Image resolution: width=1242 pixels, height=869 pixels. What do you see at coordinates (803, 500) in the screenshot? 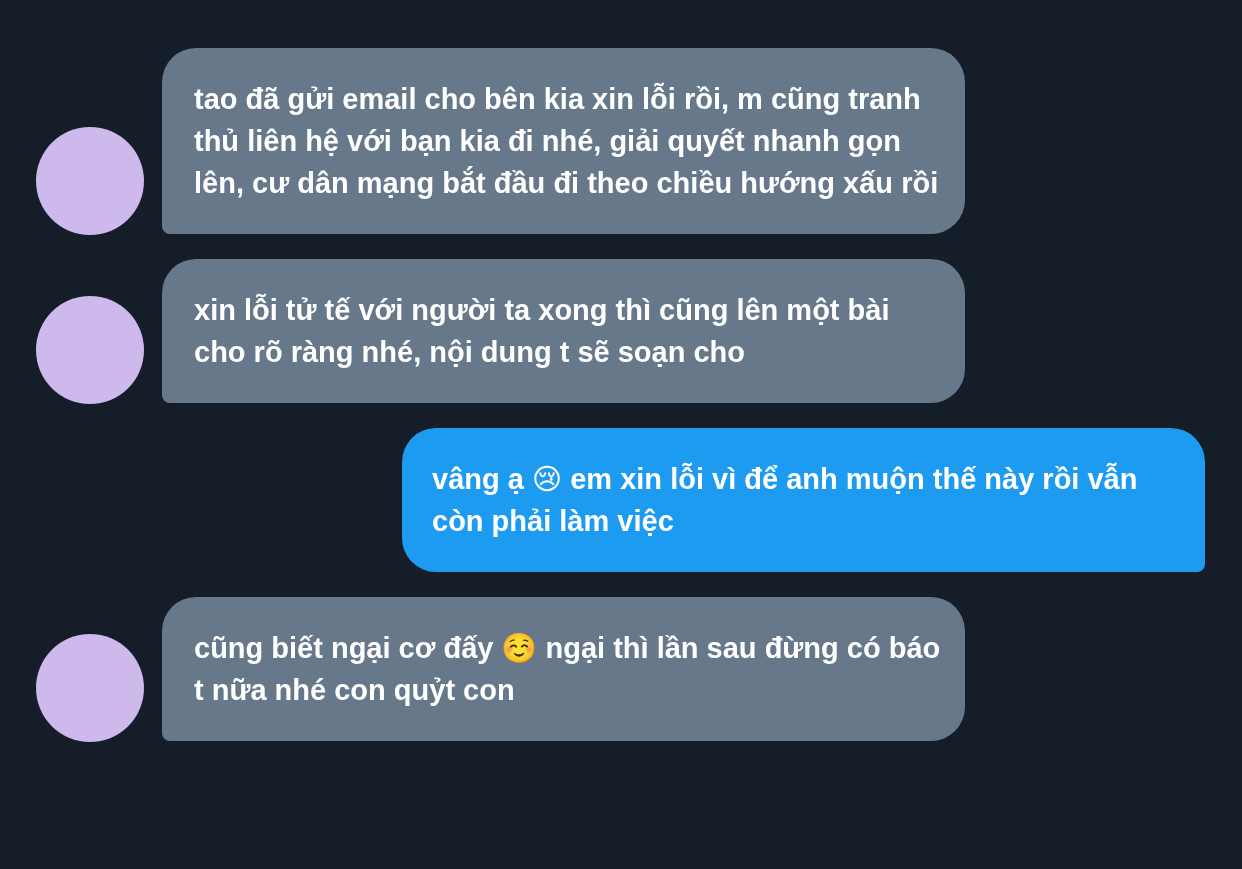
I see `message-bubble: vâng ạ 😢 em xin lỗi vì để anh muộn thế này rồi vẫn còn phải làm việc` at bounding box center [803, 500].